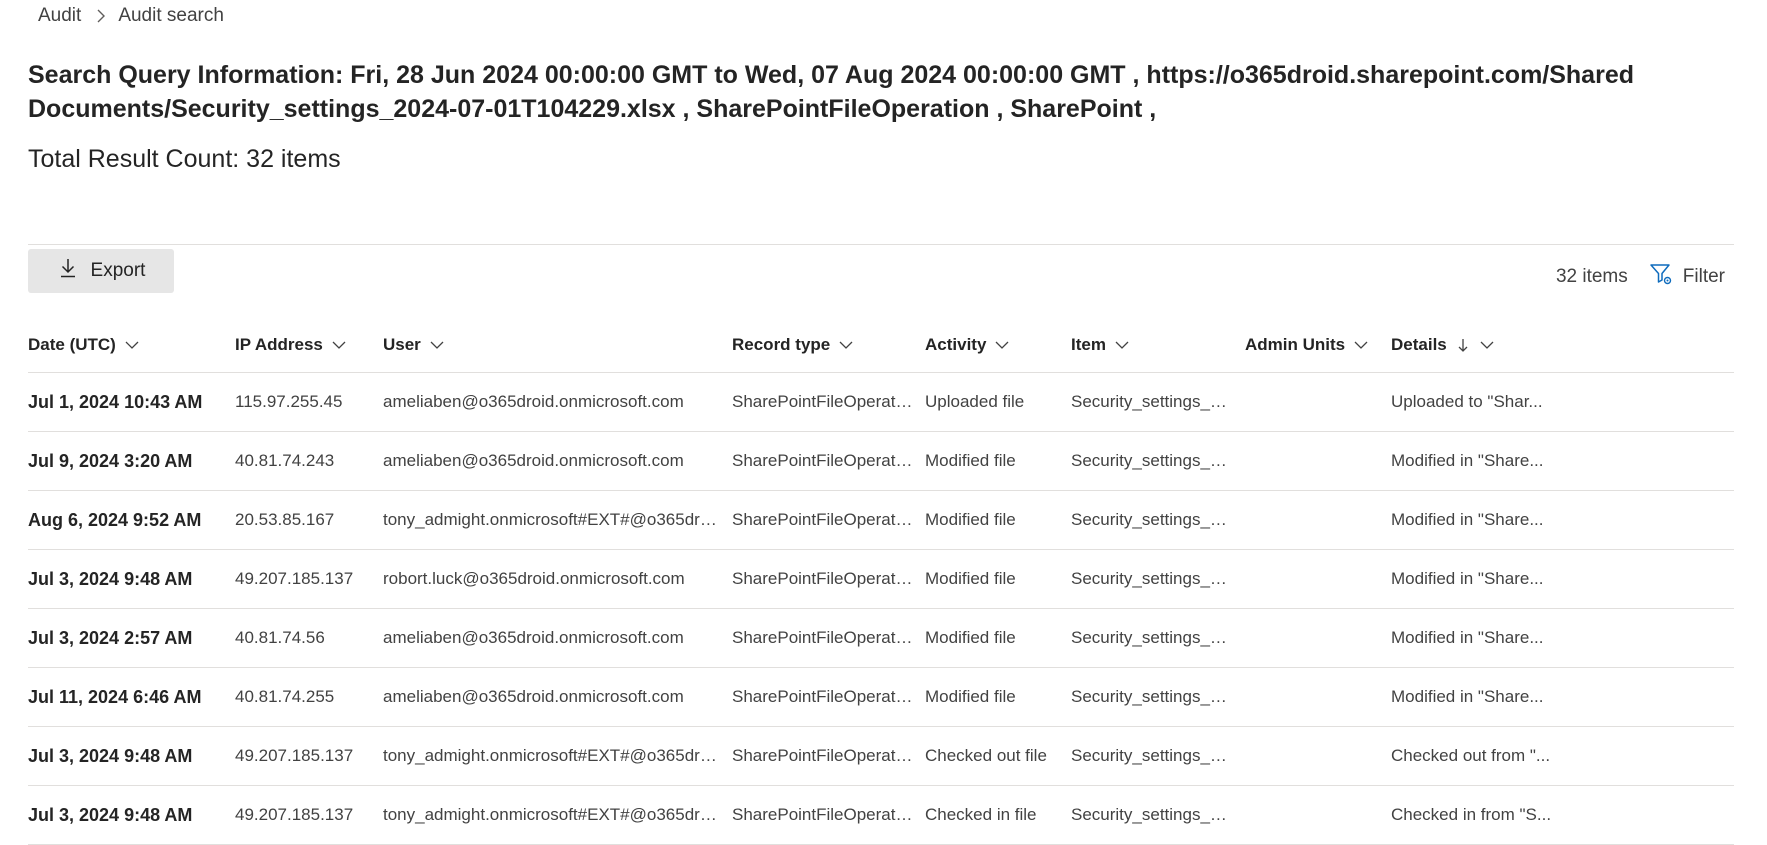  I want to click on cell-user: robort.luck@o365droid.onmicrosoft.com, so click(557, 579).